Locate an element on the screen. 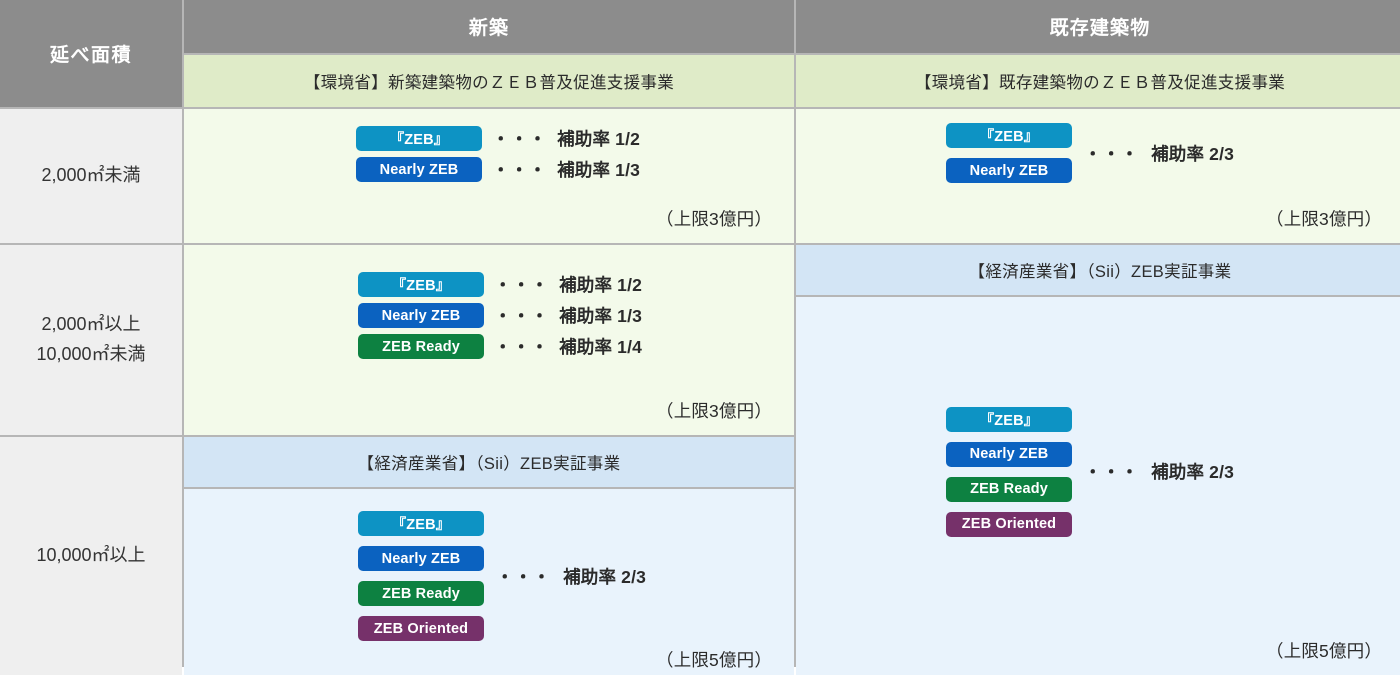  column-header-existing-building: 既存建築物 is located at coordinates (1098, 26).